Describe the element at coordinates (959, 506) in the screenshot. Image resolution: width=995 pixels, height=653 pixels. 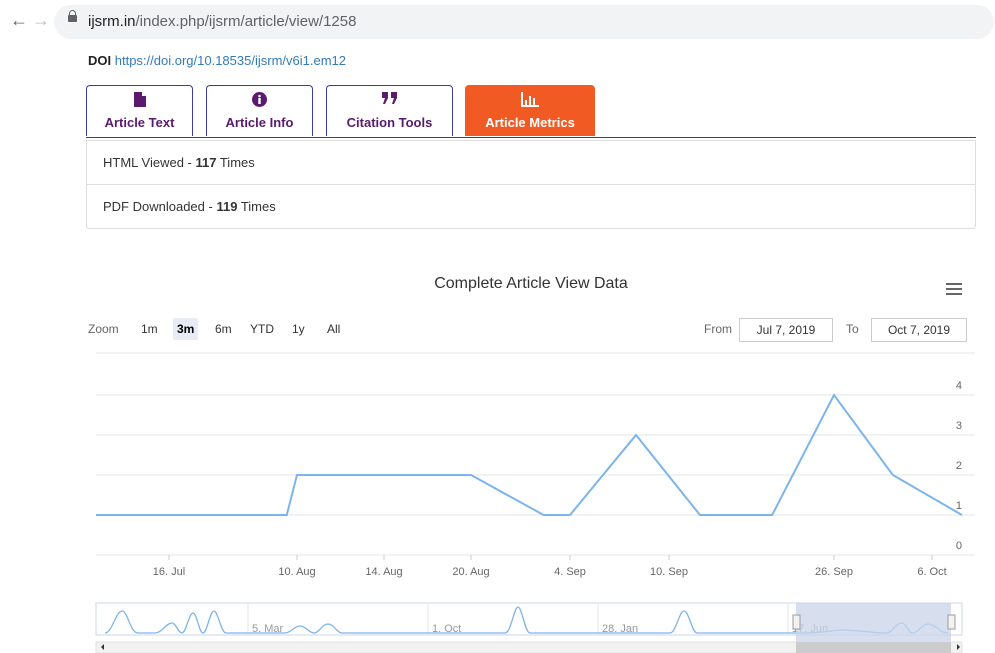
I see `y-tick-label: 1` at that location.